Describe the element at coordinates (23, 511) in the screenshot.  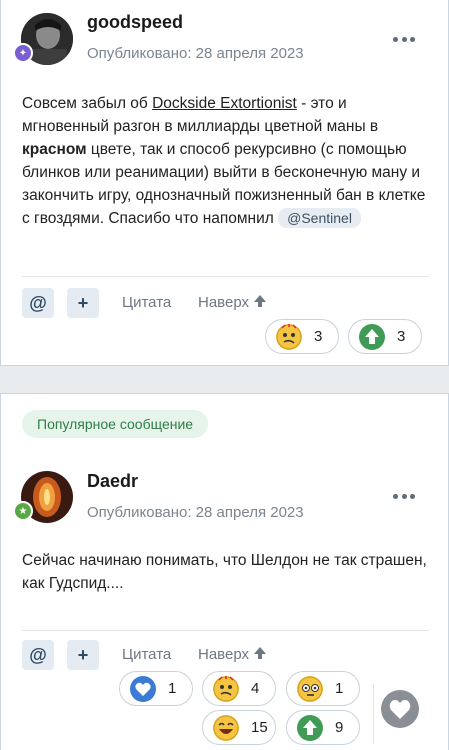
I see `rank-badge-icon: ★` at that location.